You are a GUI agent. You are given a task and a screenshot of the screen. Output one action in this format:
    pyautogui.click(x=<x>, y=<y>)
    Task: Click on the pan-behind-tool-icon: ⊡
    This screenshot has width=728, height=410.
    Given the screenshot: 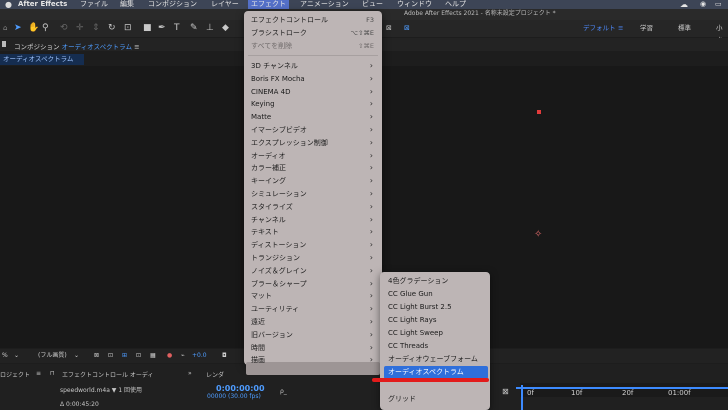 What is the action you would take?
    pyautogui.click(x=128, y=28)
    